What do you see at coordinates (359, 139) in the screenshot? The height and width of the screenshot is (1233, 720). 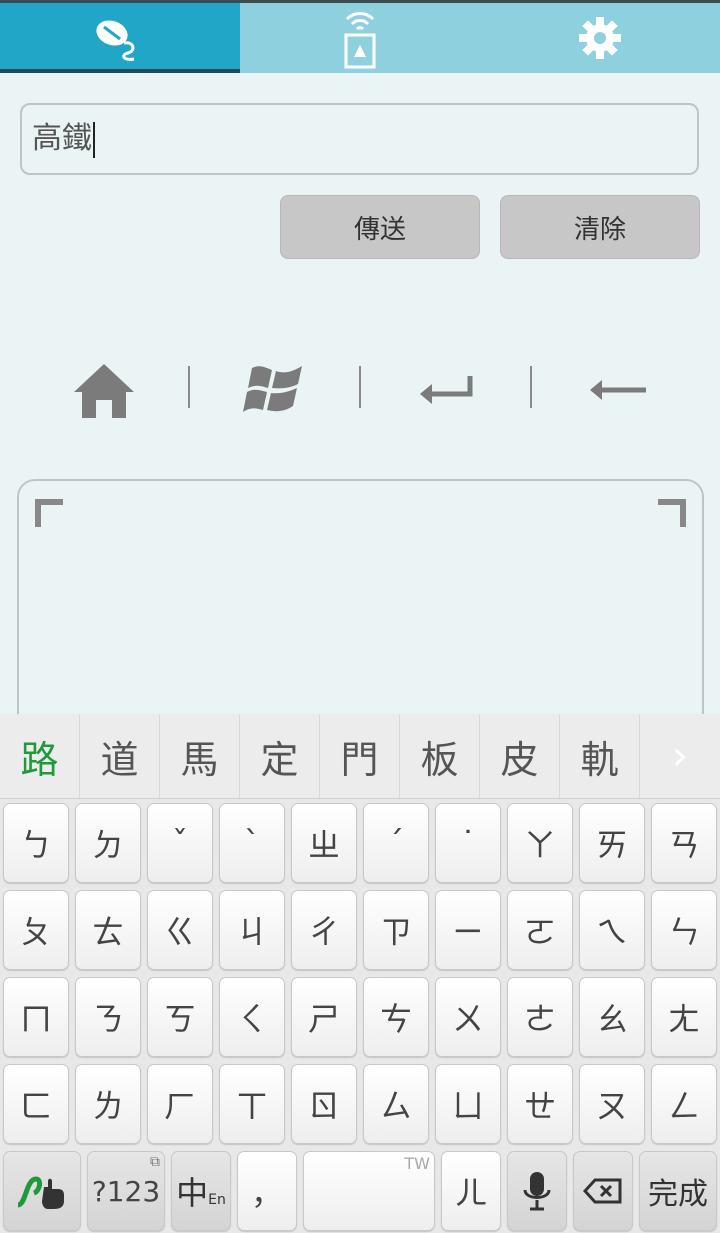 I see `text-input: 高鐵` at bounding box center [359, 139].